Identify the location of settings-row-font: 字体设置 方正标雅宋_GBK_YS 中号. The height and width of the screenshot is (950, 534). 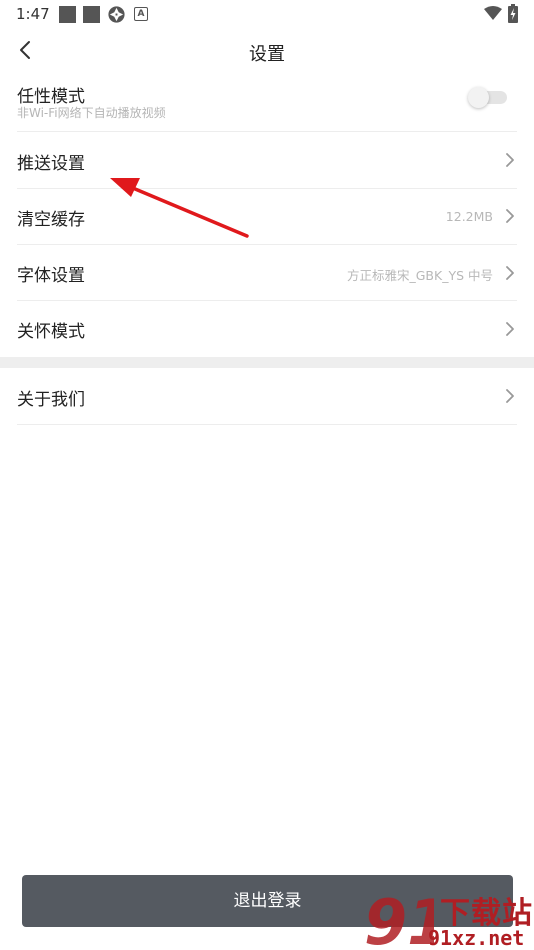
(267, 273).